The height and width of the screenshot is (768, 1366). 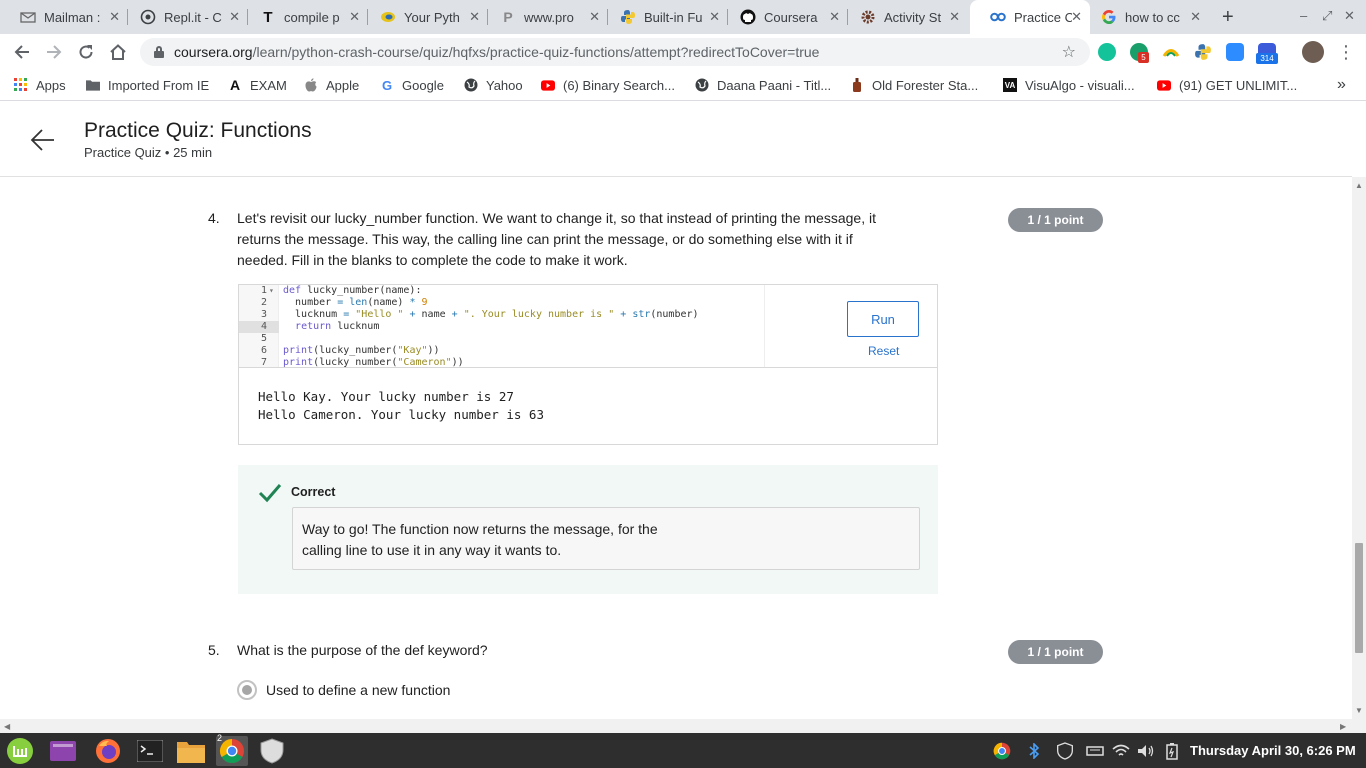 I want to click on avatar, so click(x=1313, y=52).